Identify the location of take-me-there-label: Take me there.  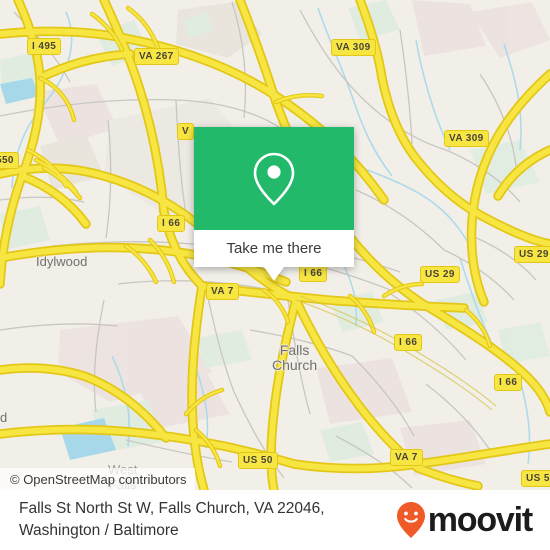
(274, 248).